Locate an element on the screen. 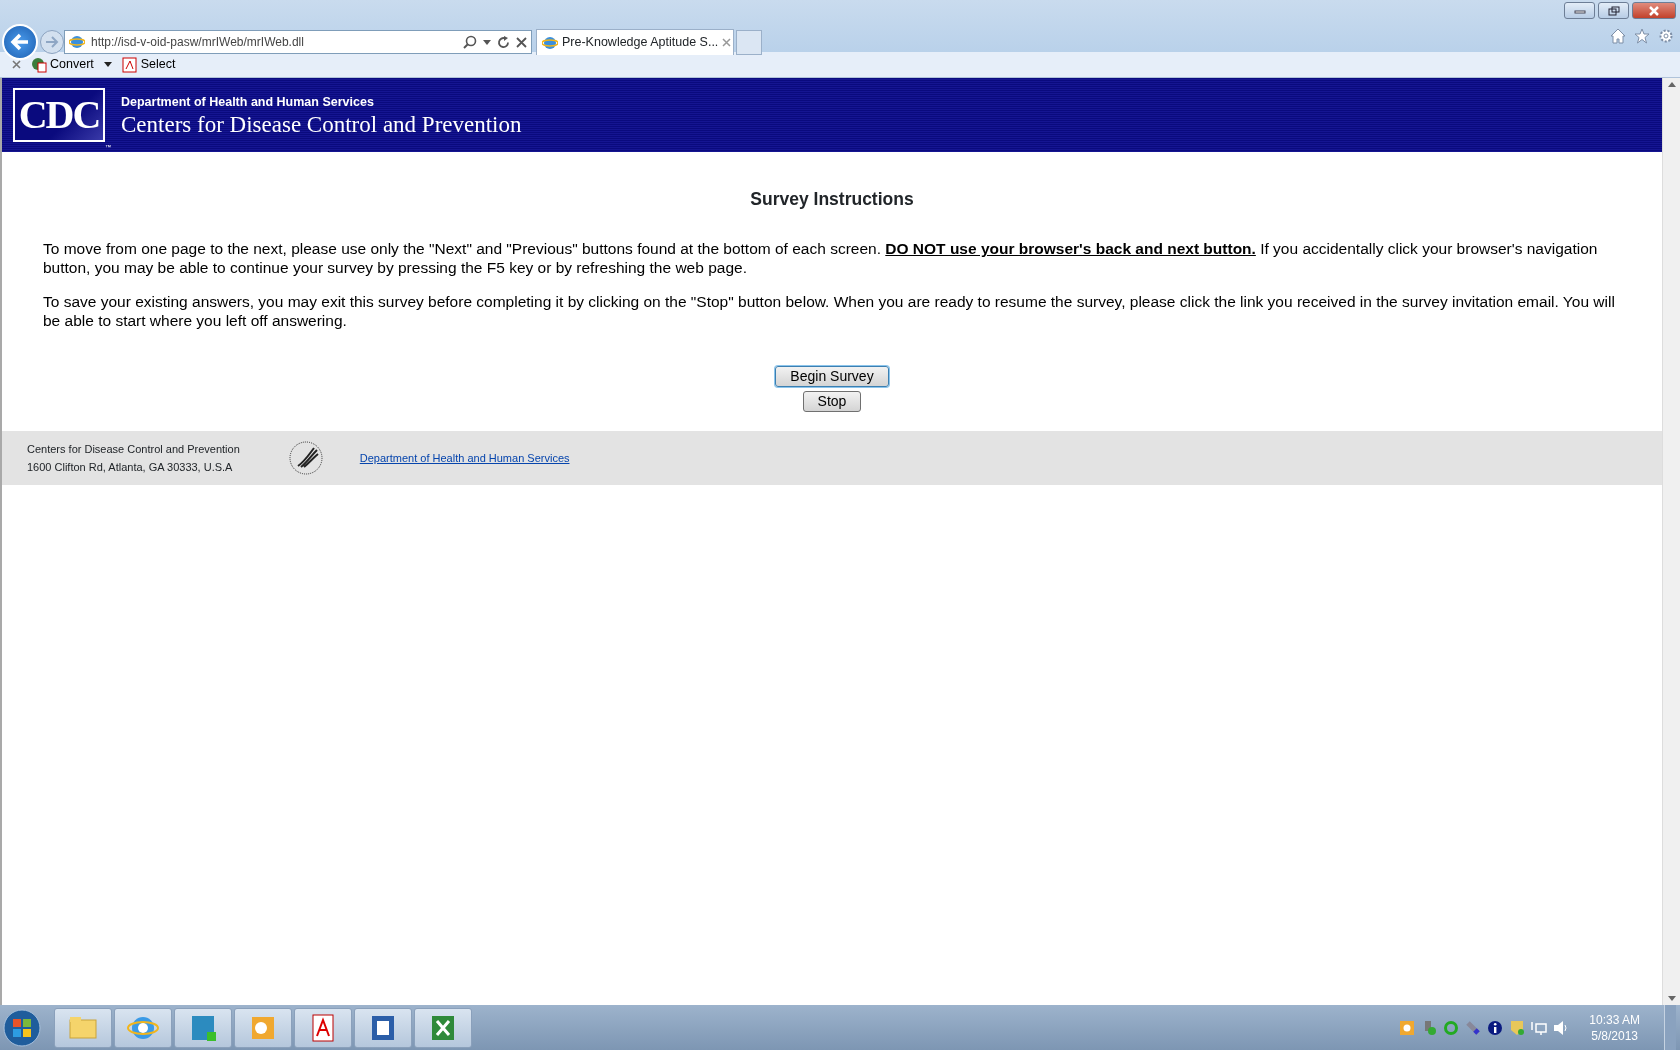 This screenshot has height=1050, width=1680. survey-button: Begin Survey is located at coordinates (832, 377).